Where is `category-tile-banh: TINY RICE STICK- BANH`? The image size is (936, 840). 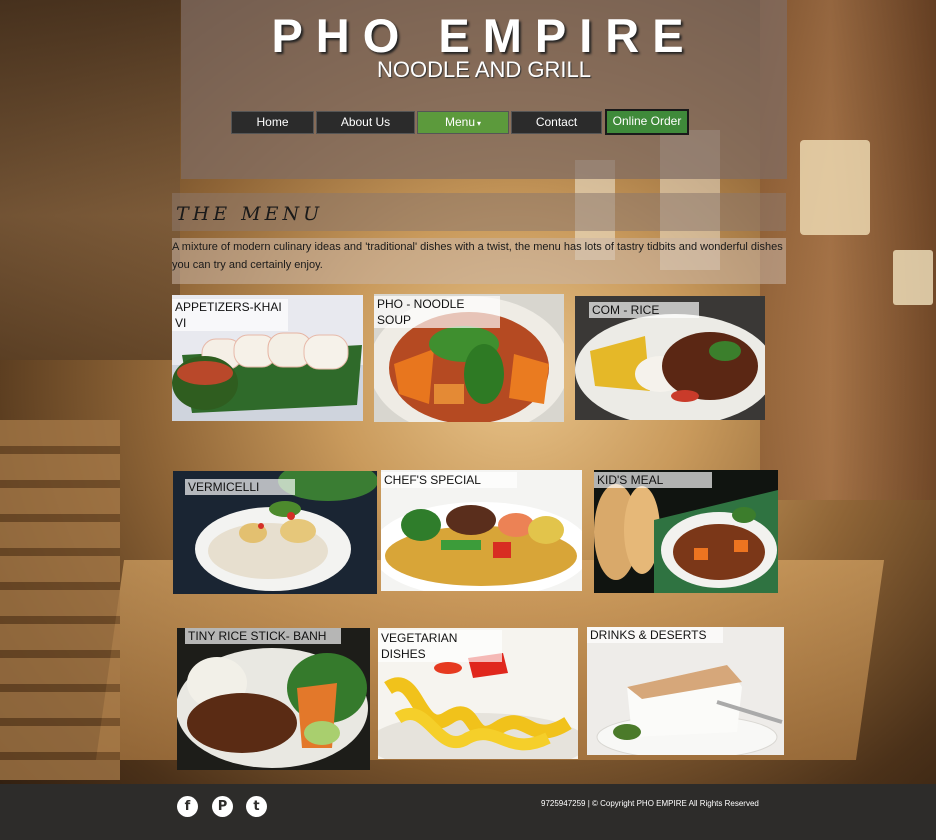 category-tile-banh: TINY RICE STICK- BANH is located at coordinates (273, 699).